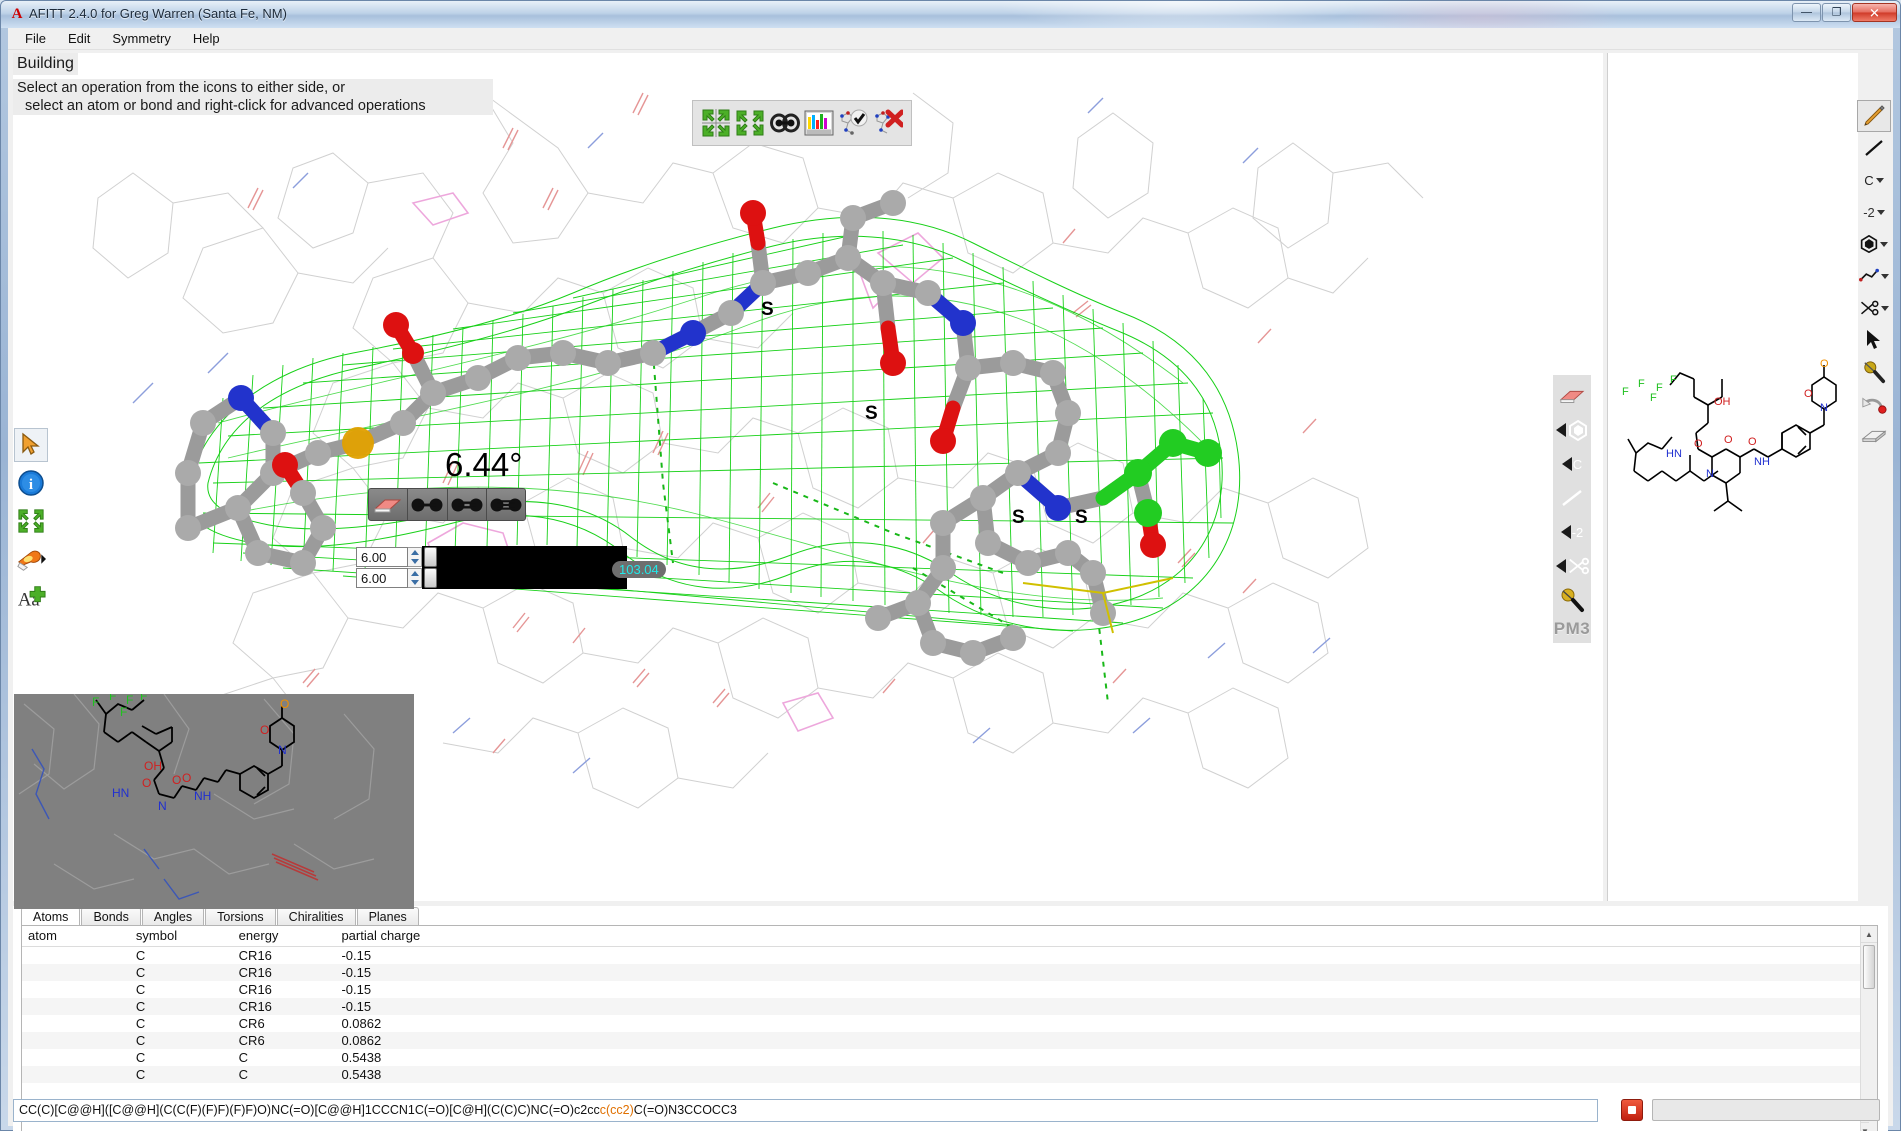  Describe the element at coordinates (31, 597) in the screenshot. I see `add-label-tool: Aa` at that location.